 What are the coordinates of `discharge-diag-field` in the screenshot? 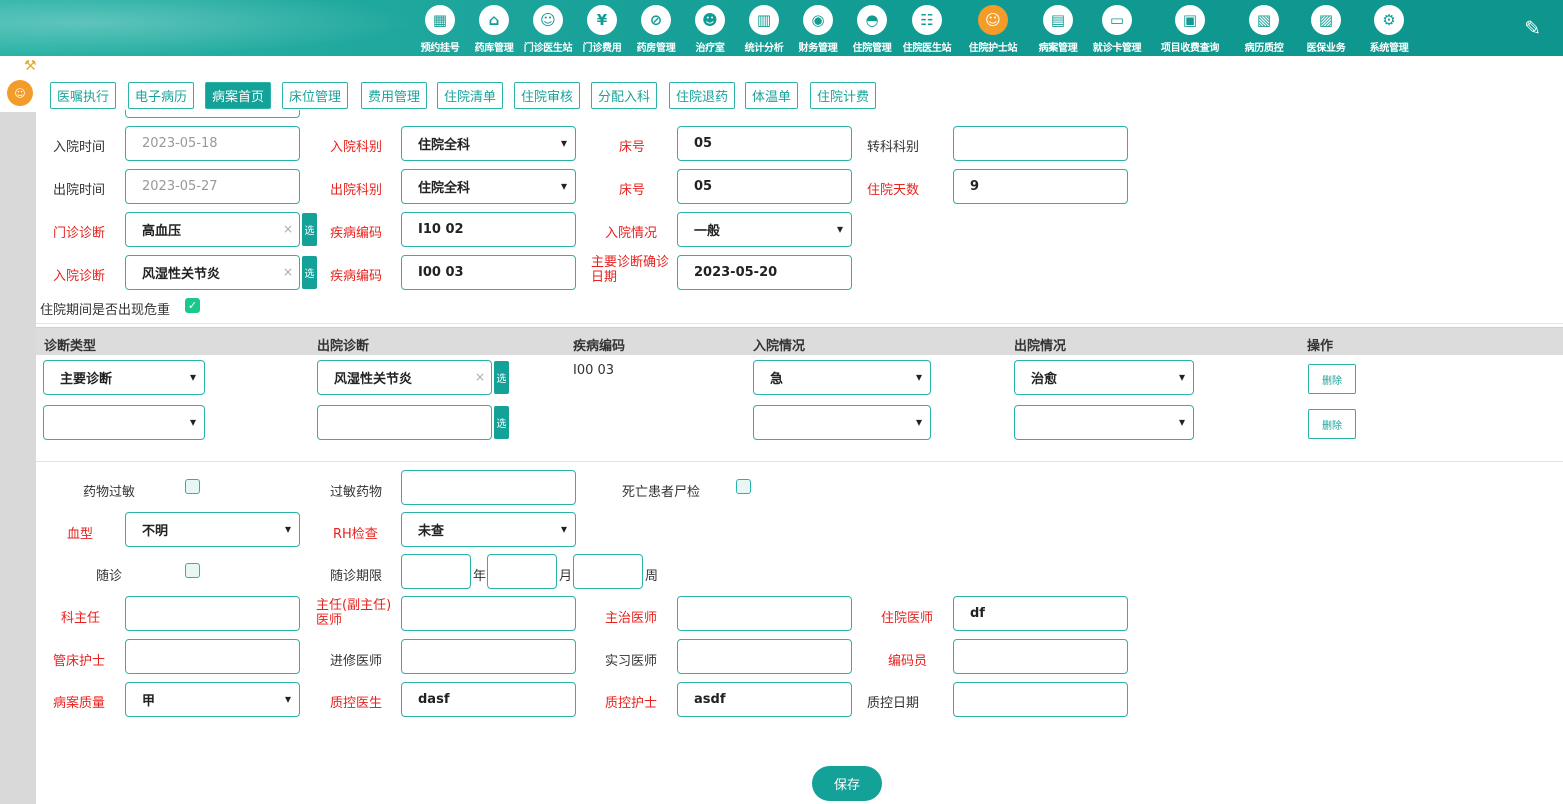 It's located at (404, 422).